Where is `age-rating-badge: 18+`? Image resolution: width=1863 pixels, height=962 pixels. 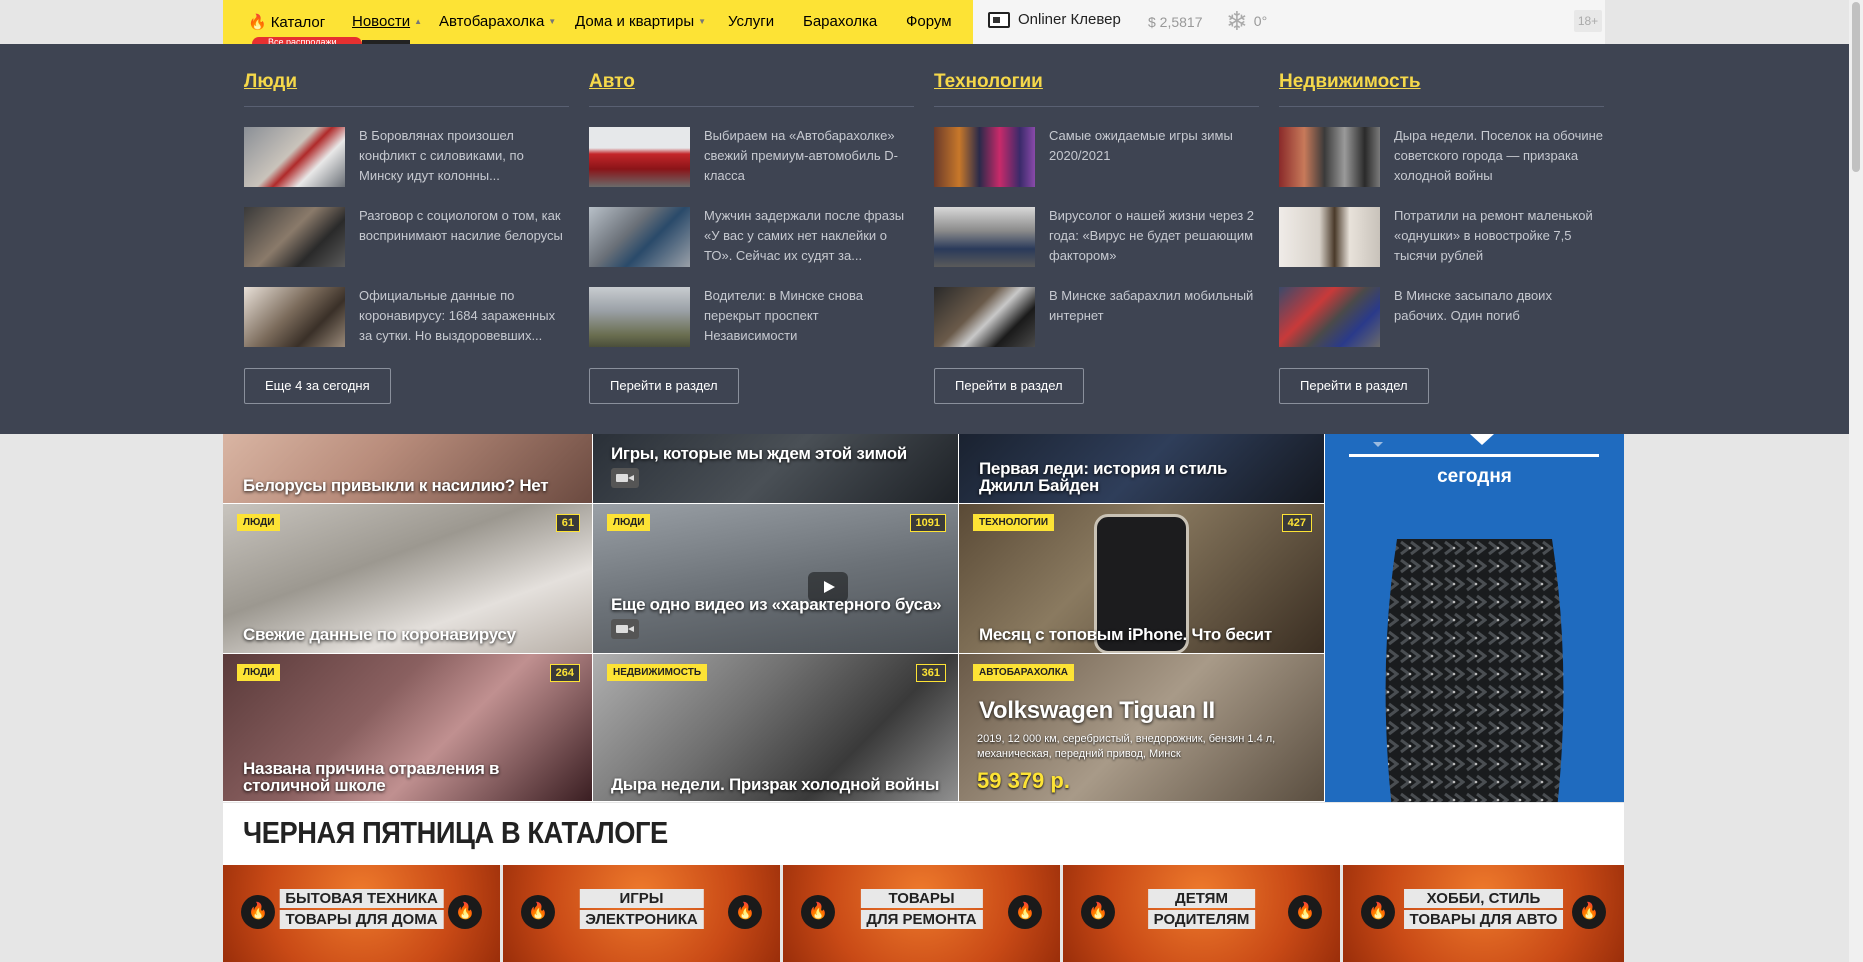
age-rating-badge: 18+ is located at coordinates (1588, 21).